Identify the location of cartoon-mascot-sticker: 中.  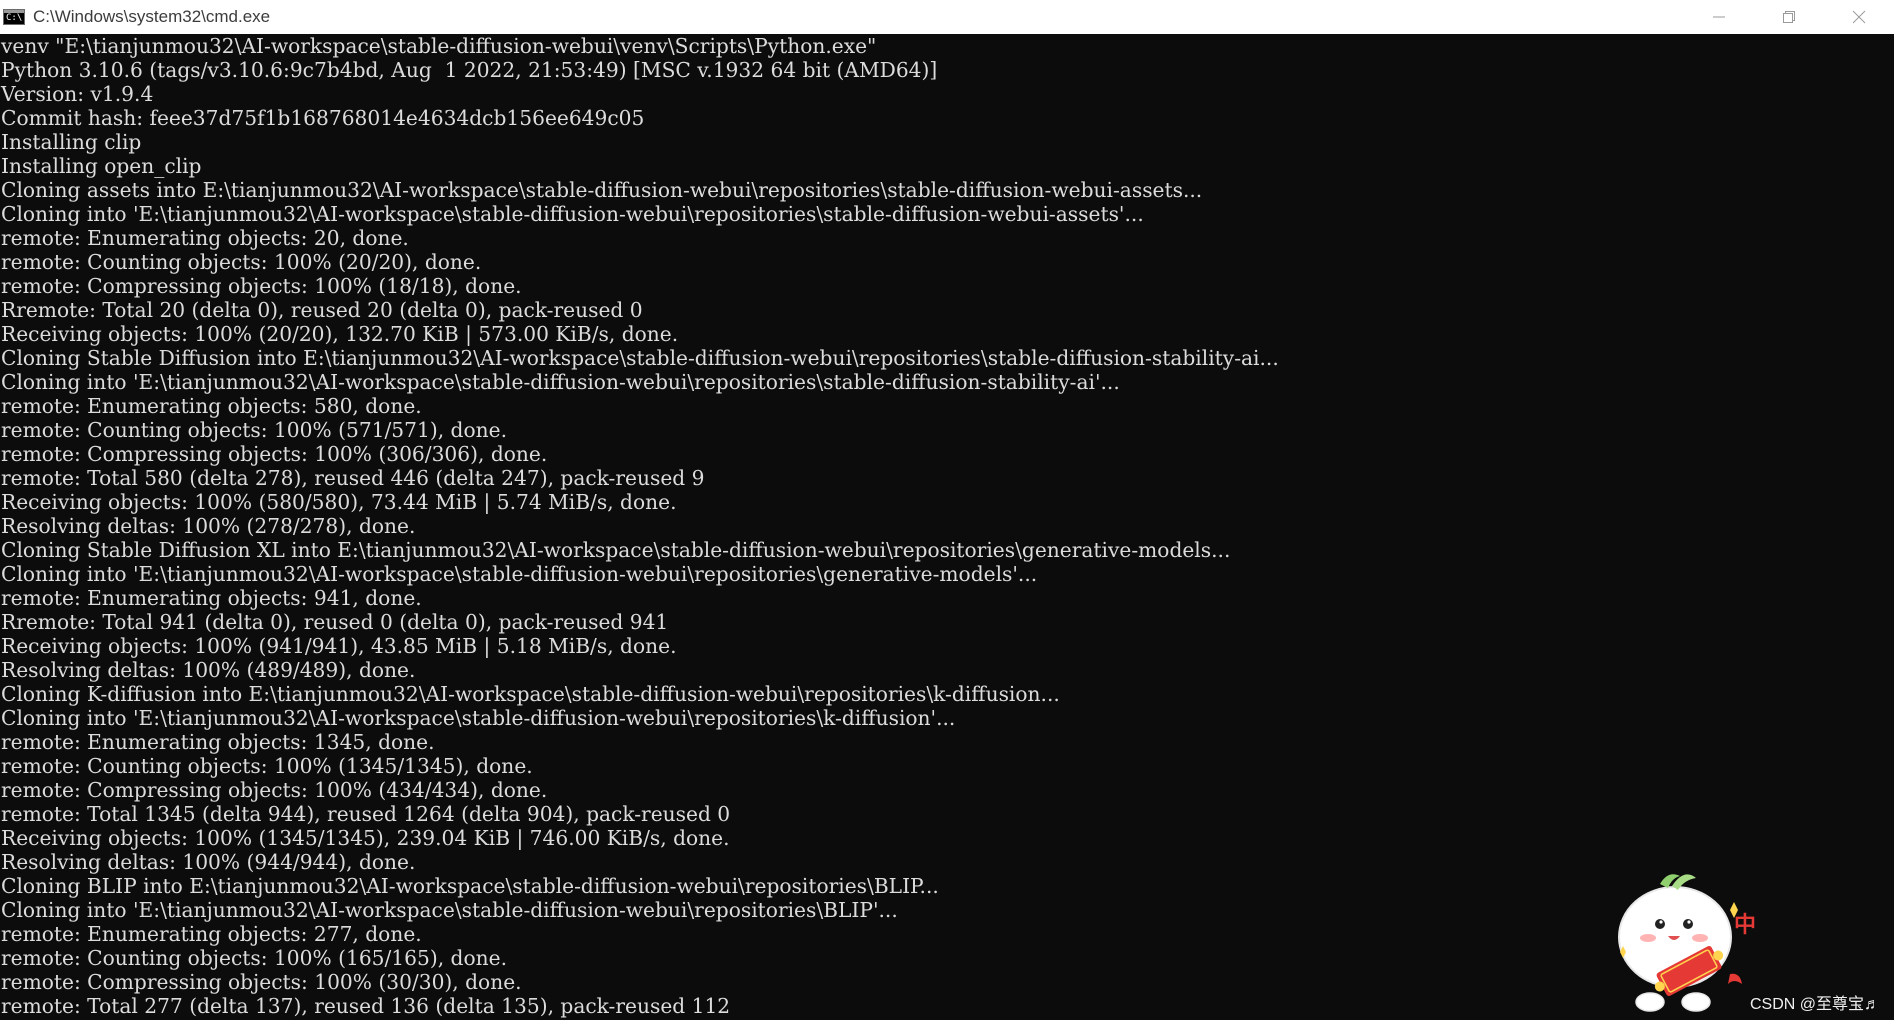
(1687, 943).